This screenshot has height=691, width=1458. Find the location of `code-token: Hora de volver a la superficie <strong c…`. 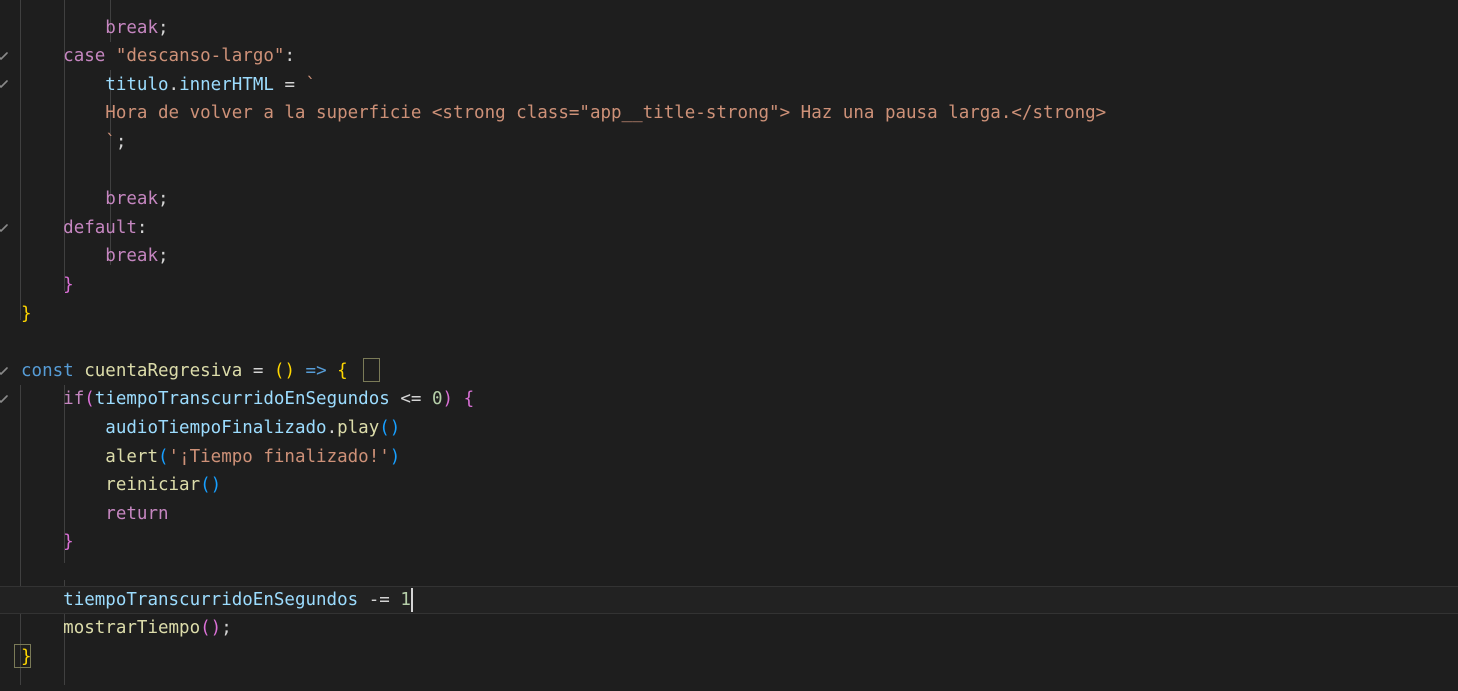

code-token: Hora de volver a la superficie <strong c… is located at coordinates (564, 113).